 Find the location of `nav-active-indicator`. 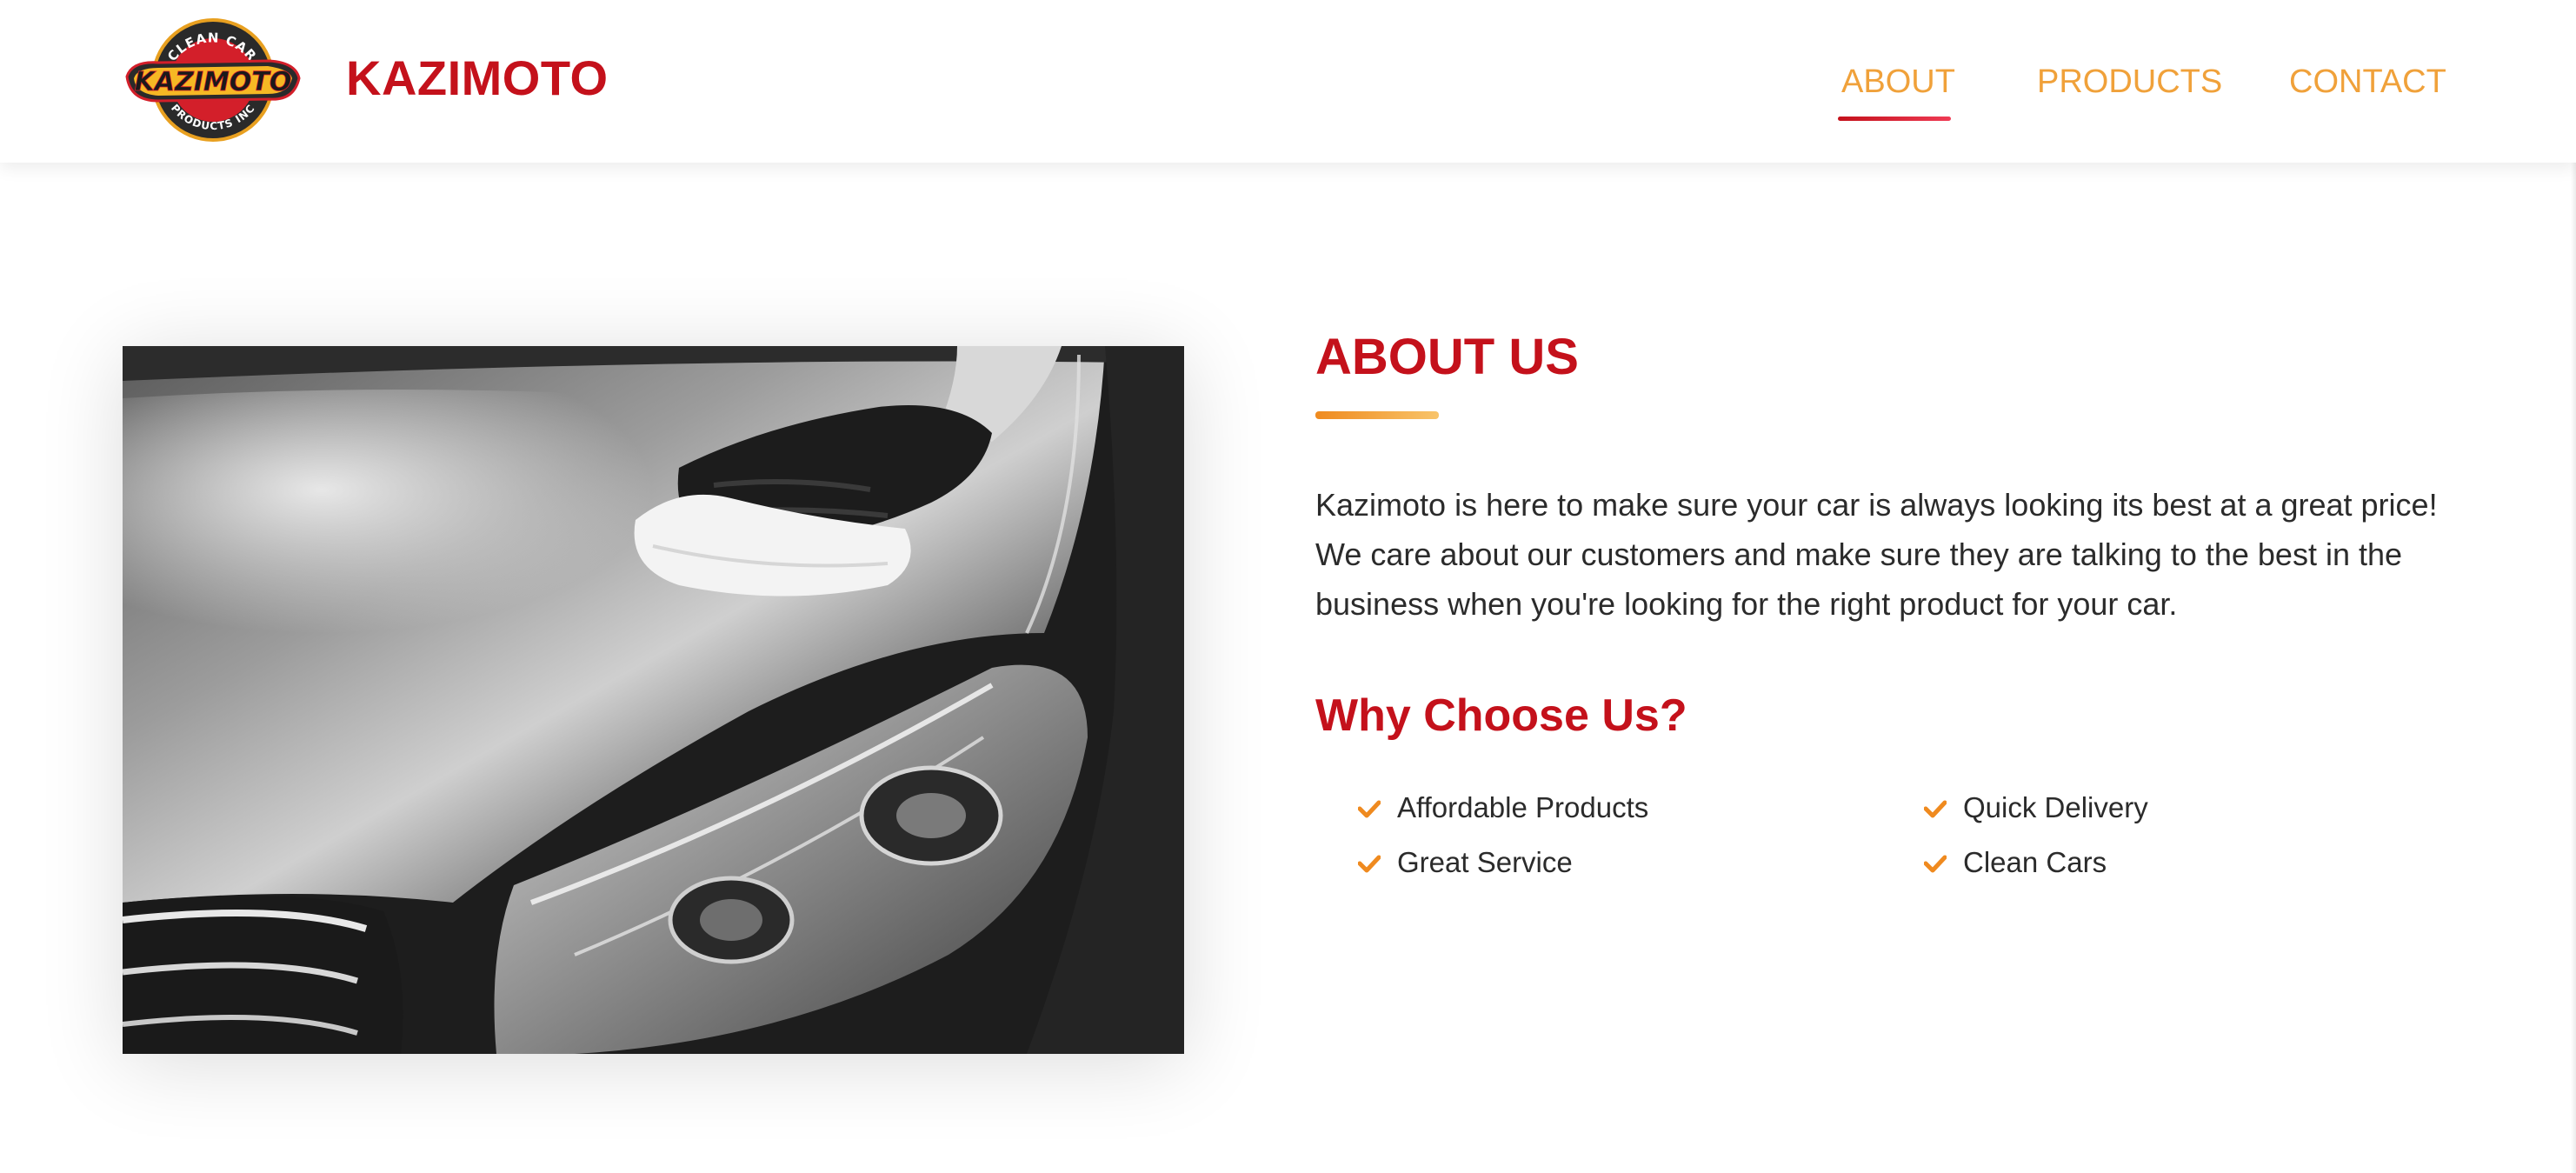

nav-active-indicator is located at coordinates (1894, 119).